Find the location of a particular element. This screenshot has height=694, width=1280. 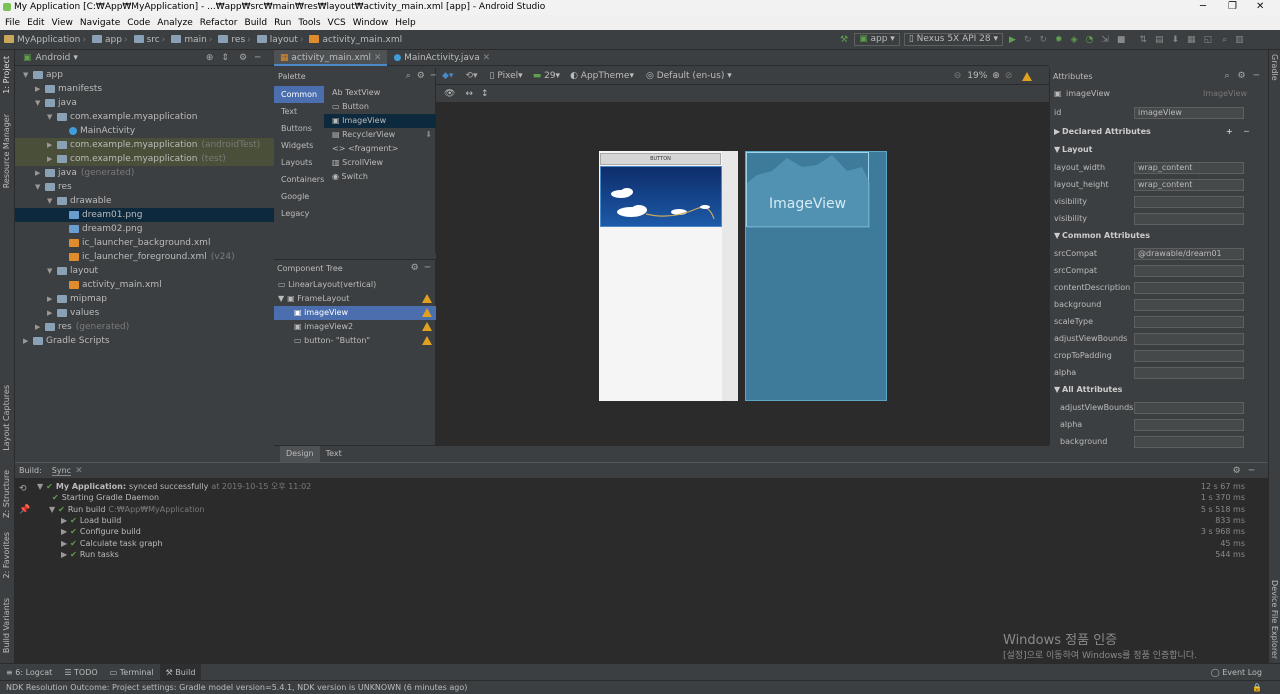

build-variants-tab: Build Variants is located at coordinates (6, 625).